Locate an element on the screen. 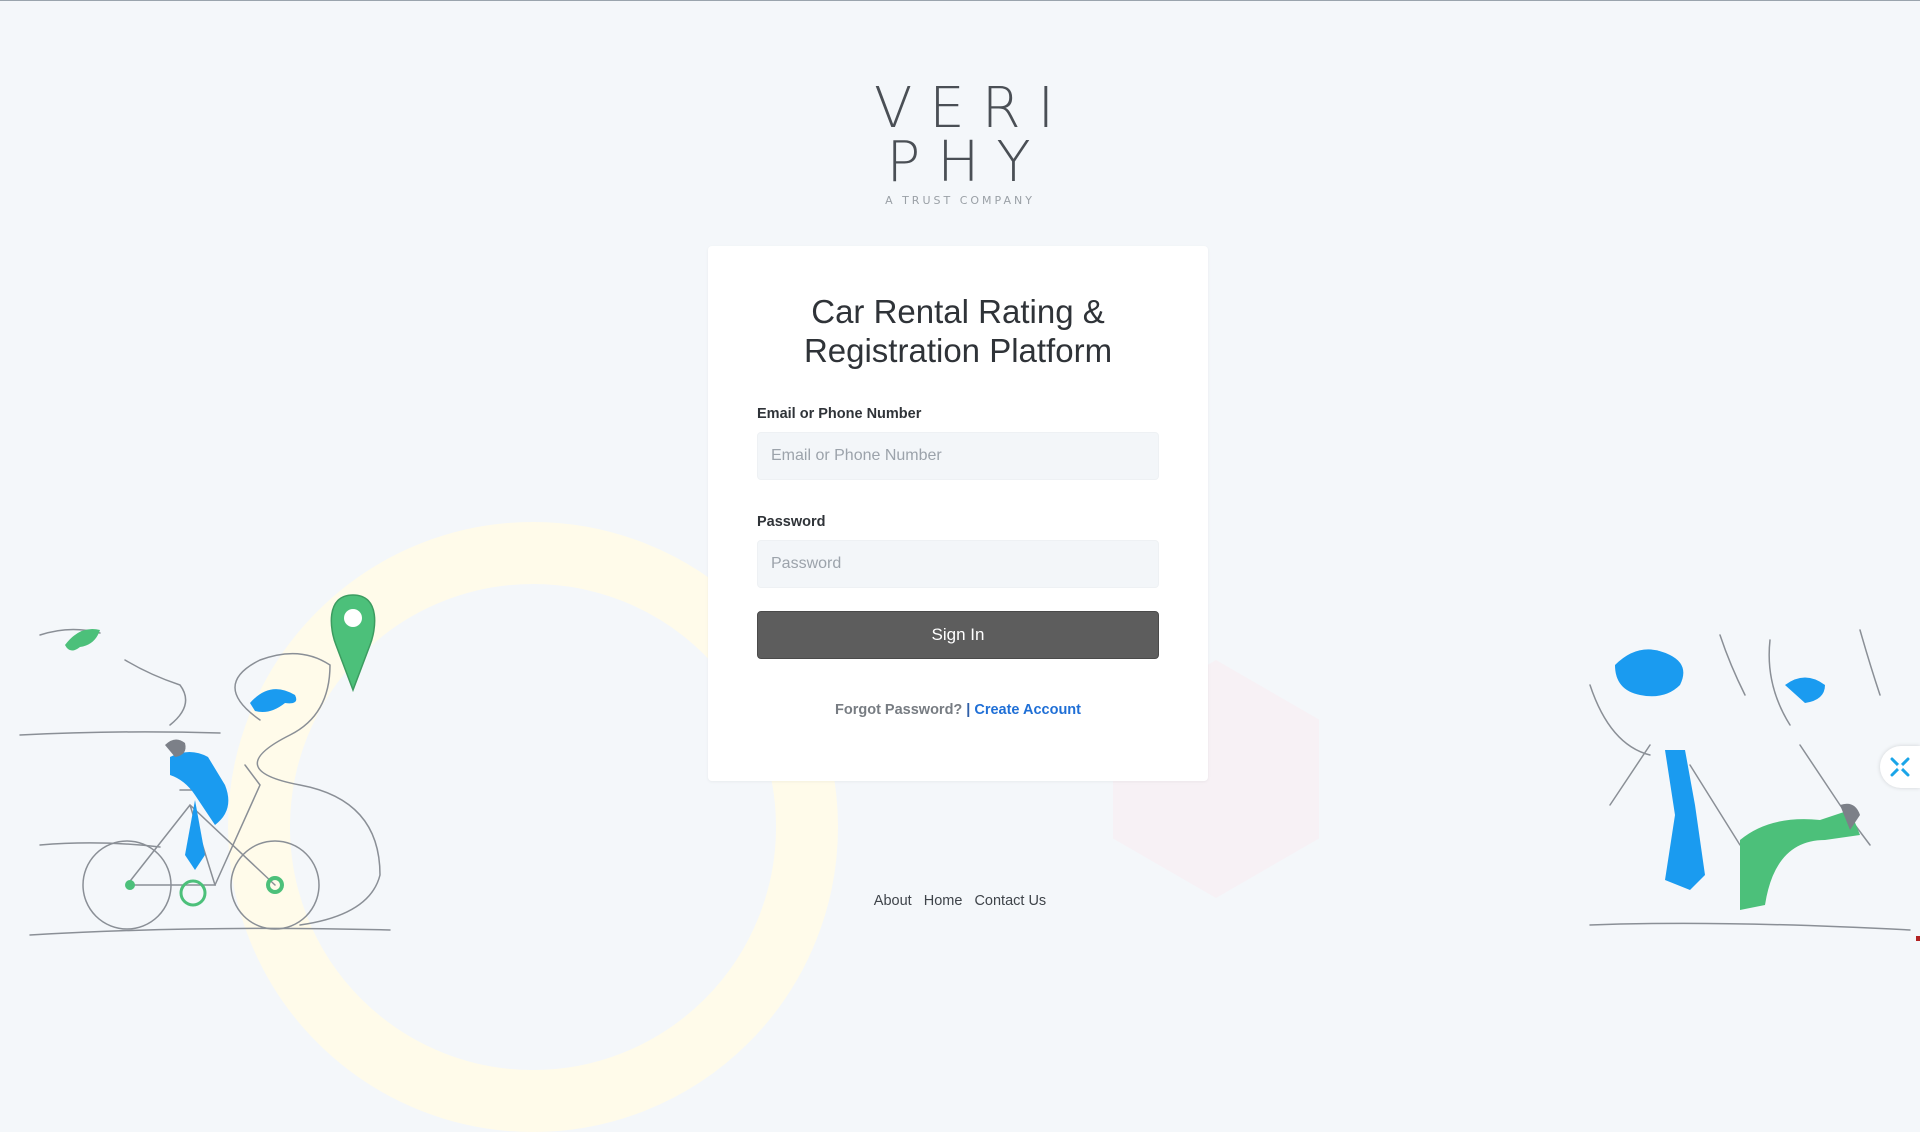  logo-line-1: VERI is located at coordinates (973, 108).